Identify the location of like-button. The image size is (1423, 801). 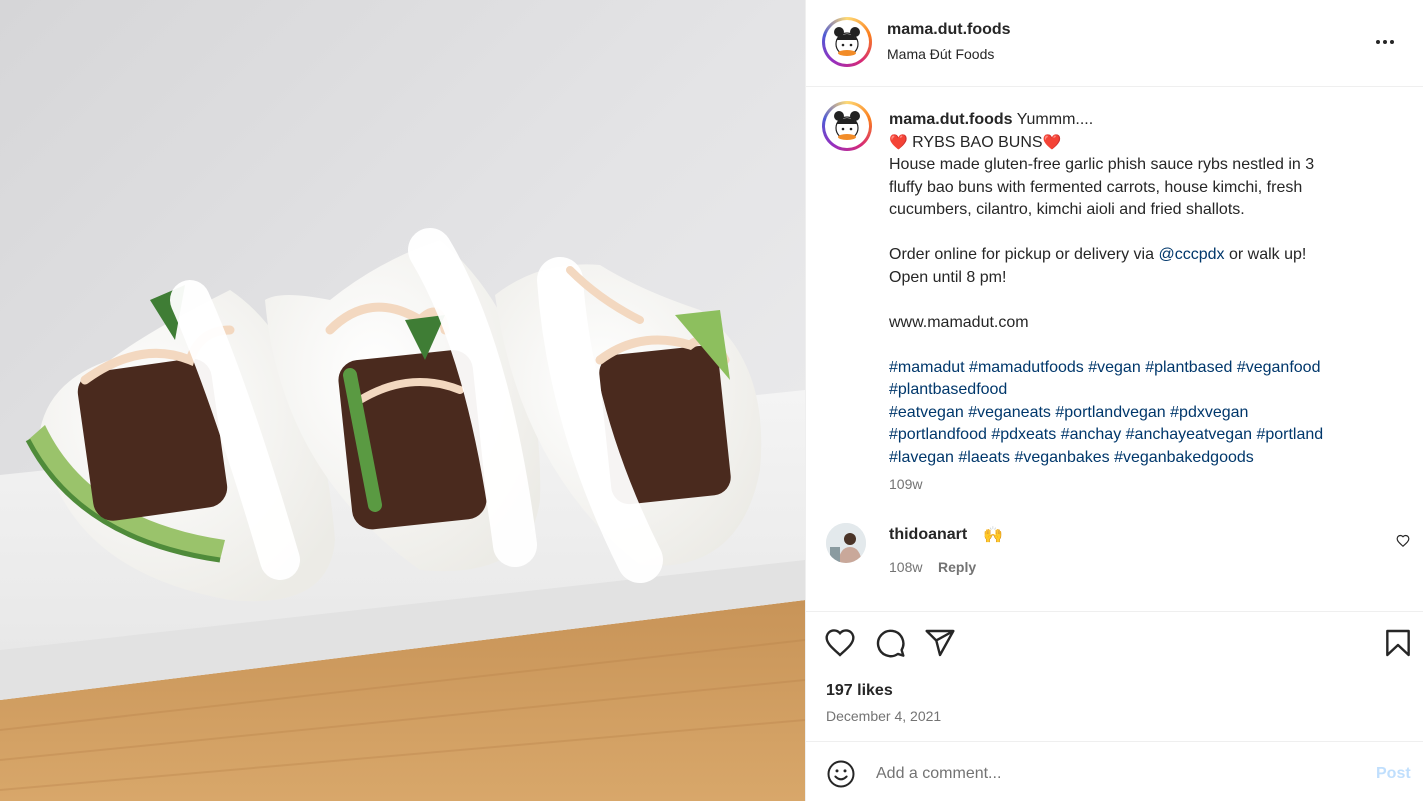
(841, 644).